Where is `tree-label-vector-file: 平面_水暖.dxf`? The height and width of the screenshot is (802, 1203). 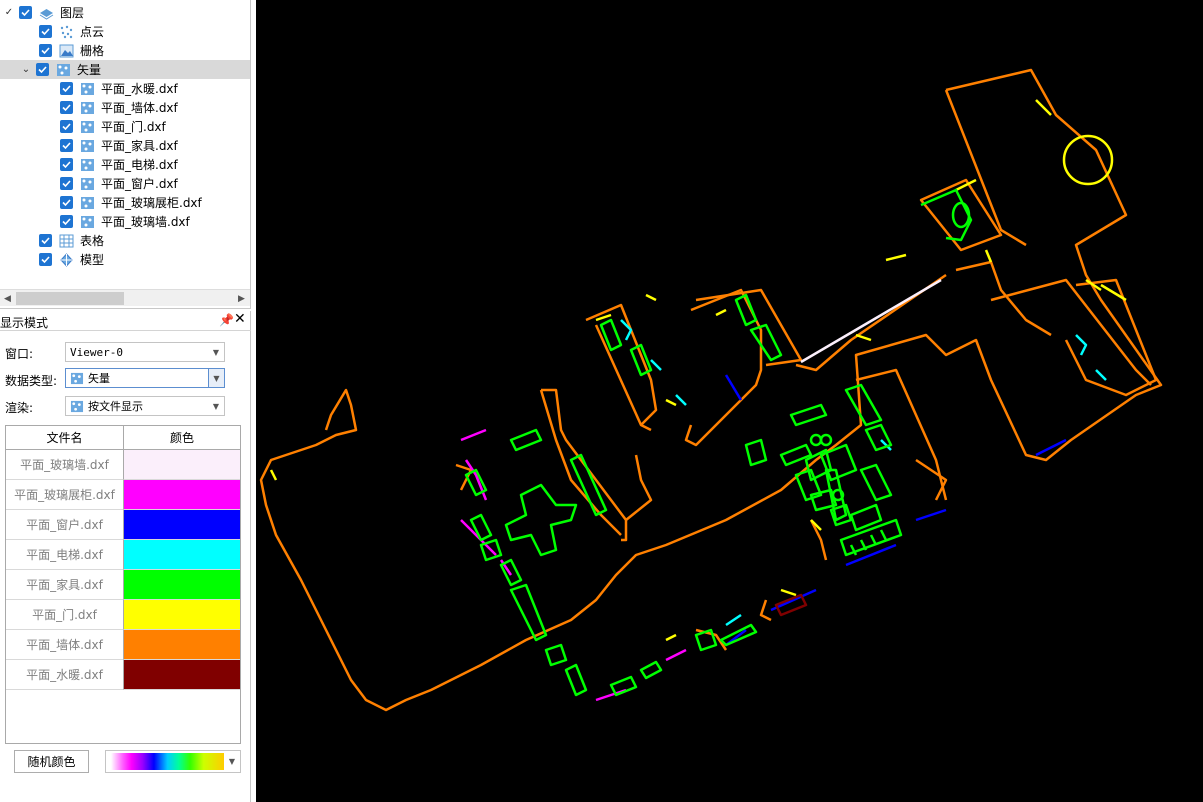 tree-label-vector-file: 平面_水暖.dxf is located at coordinates (139, 89).